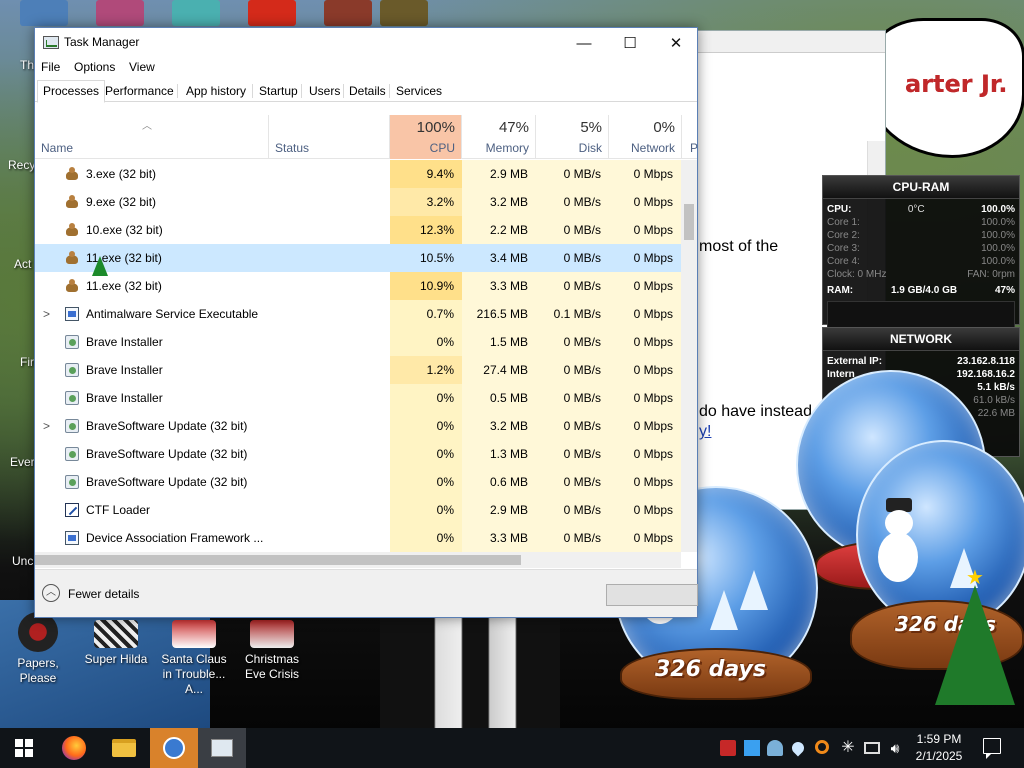 Image resolution: width=1024 pixels, height=768 pixels. Describe the element at coordinates (788, 42) in the screenshot. I see `background-window-titlebar` at that location.